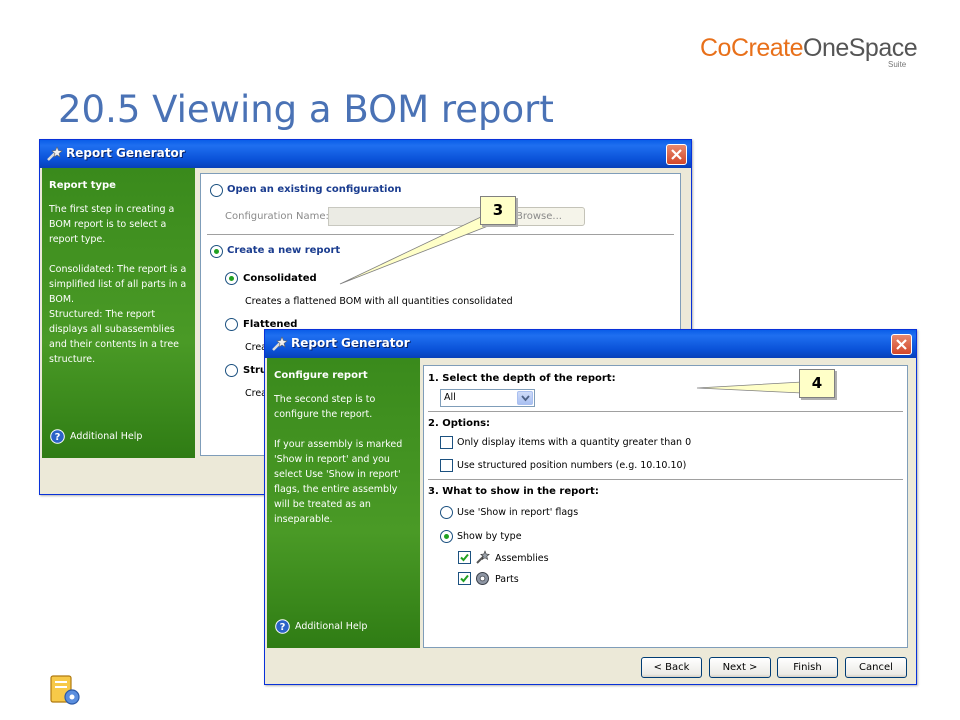 The width and height of the screenshot is (960, 720). I want to click on slide-title: 20.5 Viewing a BOM report, so click(306, 109).